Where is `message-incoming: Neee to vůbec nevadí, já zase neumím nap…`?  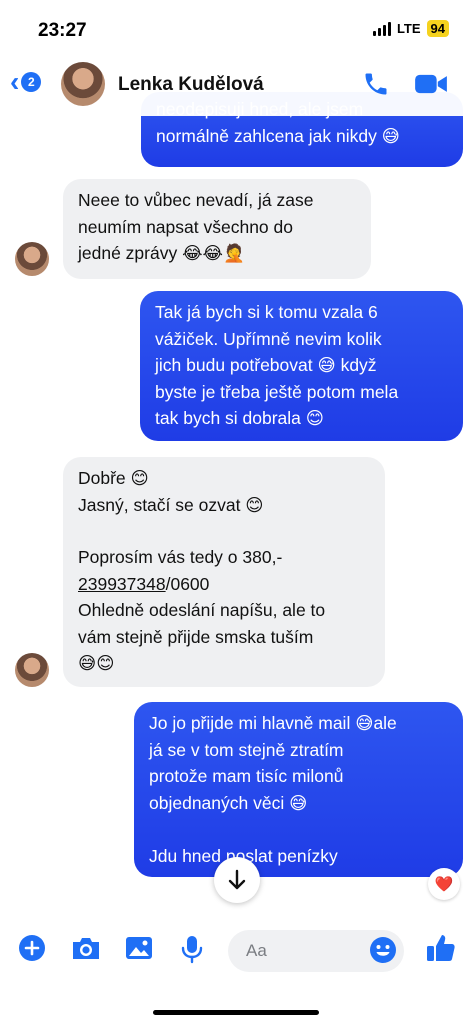
message-incoming: Neee to vůbec nevadí, já zase neumím nap… is located at coordinates (217, 229).